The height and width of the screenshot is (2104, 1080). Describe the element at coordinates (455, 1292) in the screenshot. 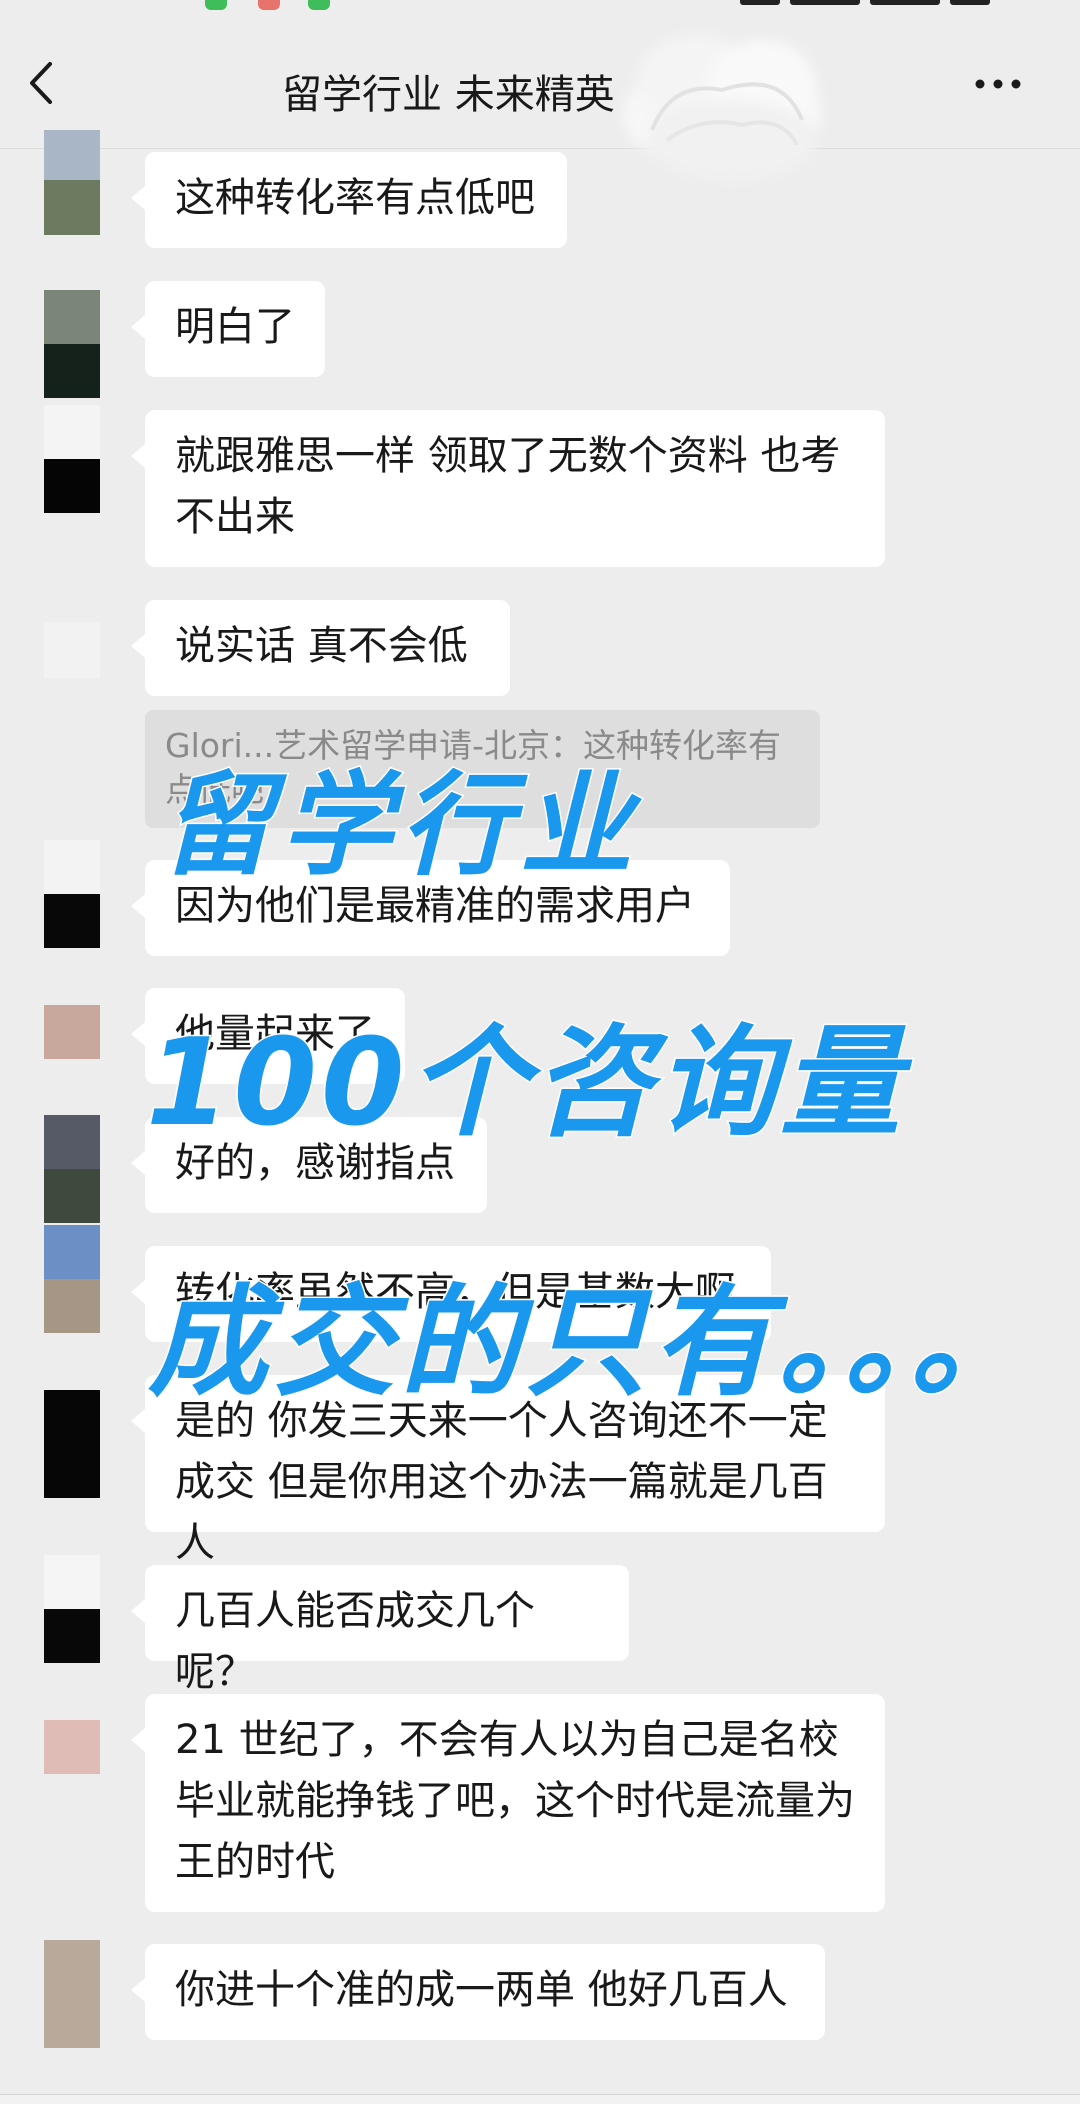

I see `message-text: 转化率虽然不高，但是基数大啊` at that location.